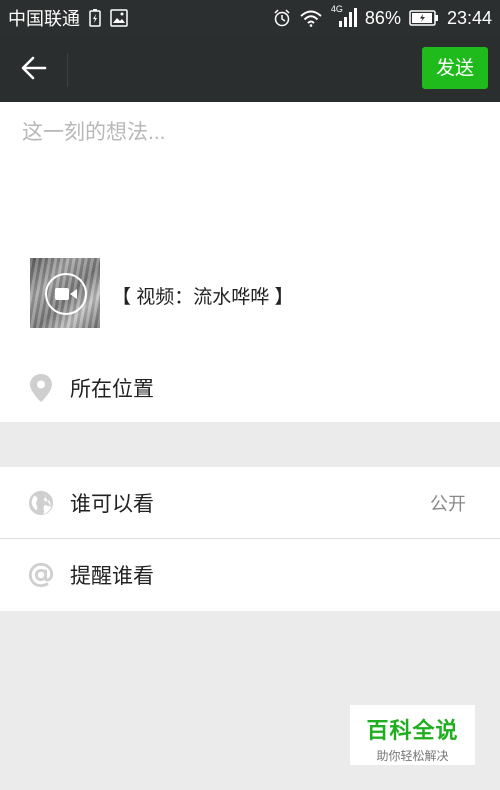  What do you see at coordinates (44, 19) in the screenshot?
I see `carrier-label: 中国联通` at bounding box center [44, 19].